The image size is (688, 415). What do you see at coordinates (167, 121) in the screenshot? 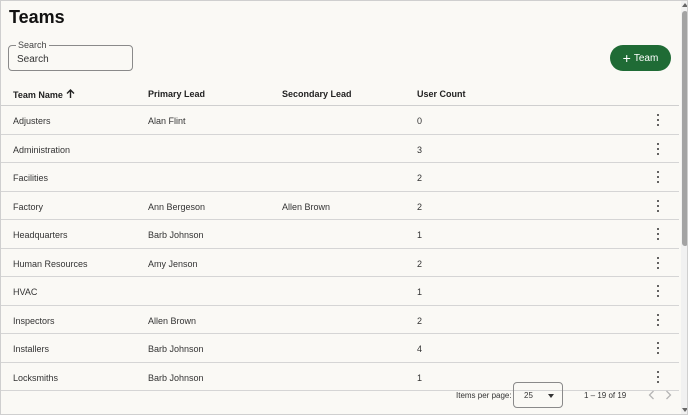
I see `cell-primary-lead: Alan Flint` at bounding box center [167, 121].